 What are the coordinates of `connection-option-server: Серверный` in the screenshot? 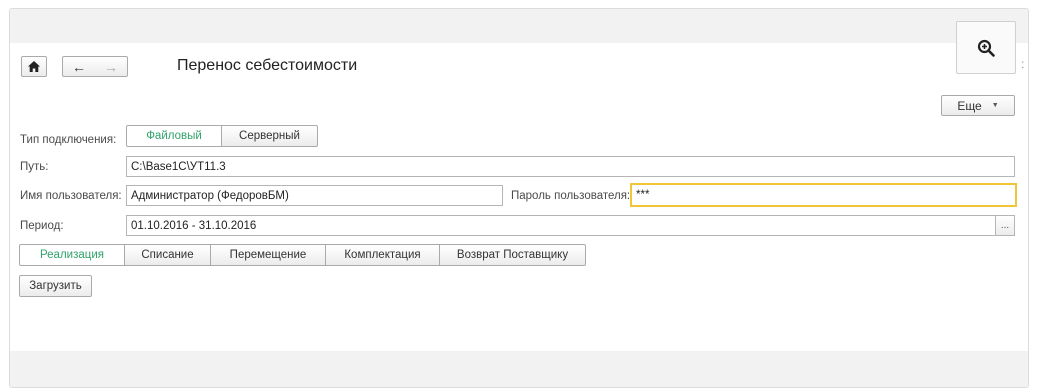 It's located at (270, 136).